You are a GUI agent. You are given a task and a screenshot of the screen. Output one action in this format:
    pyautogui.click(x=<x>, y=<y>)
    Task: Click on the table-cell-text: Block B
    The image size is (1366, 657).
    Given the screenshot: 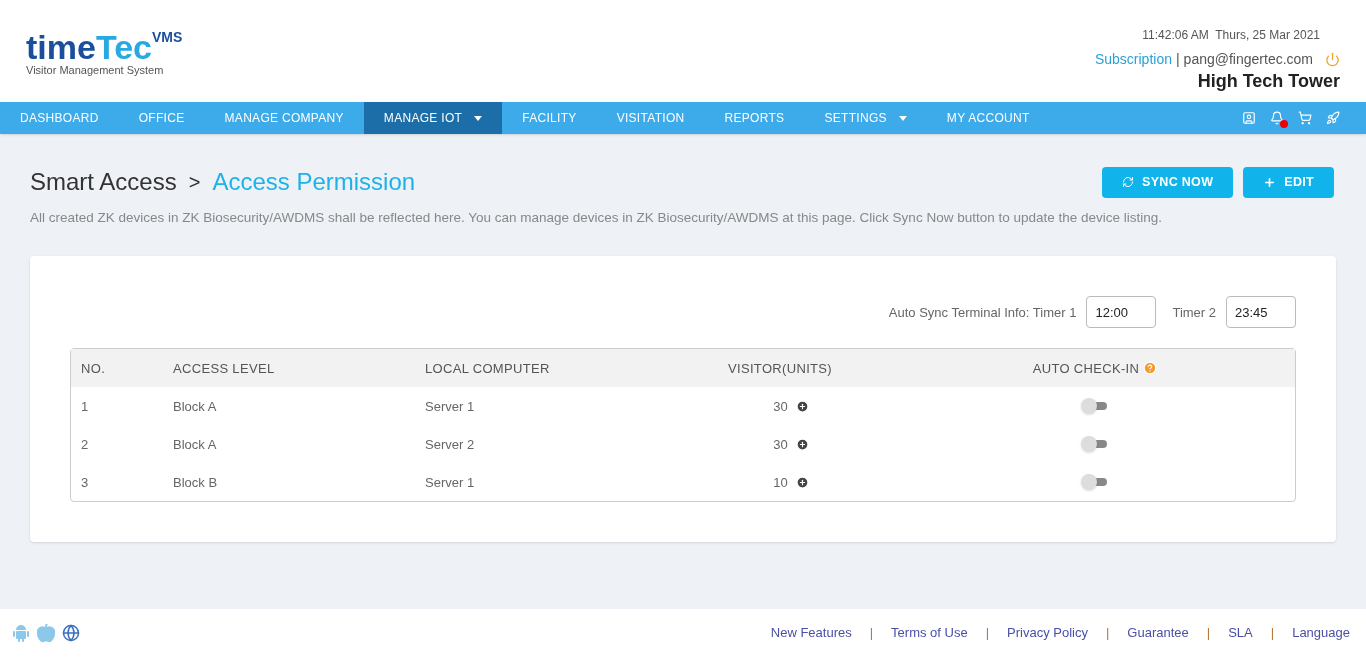 What is the action you would take?
    pyautogui.click(x=195, y=482)
    